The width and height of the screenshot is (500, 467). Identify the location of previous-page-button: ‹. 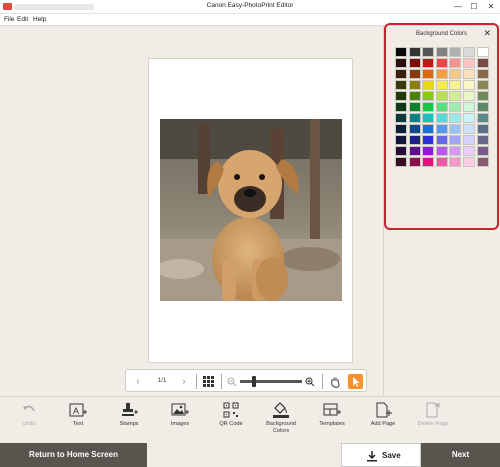
(138, 381).